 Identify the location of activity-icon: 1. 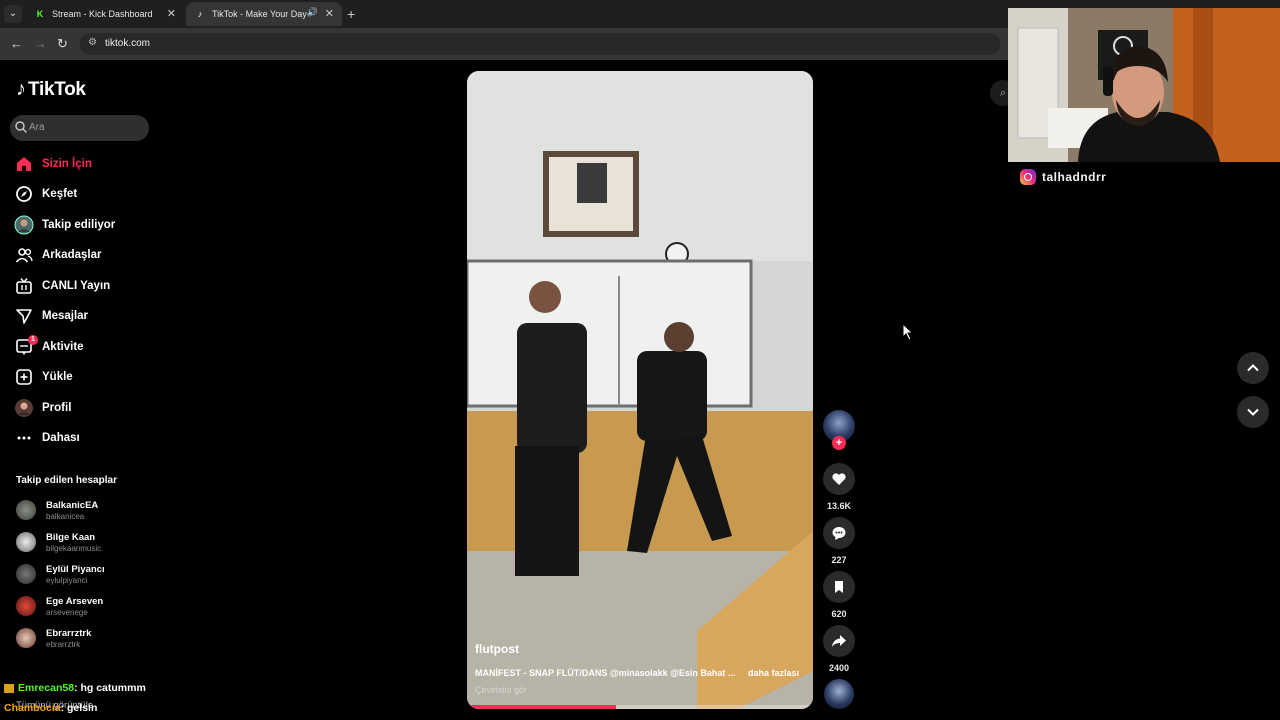
(26, 346).